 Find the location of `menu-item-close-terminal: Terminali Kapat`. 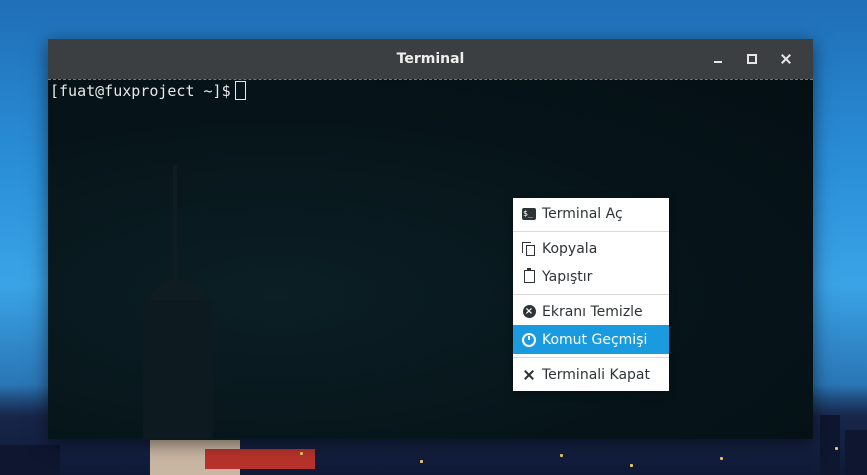

menu-item-close-terminal: Terminali Kapat is located at coordinates (591, 374).